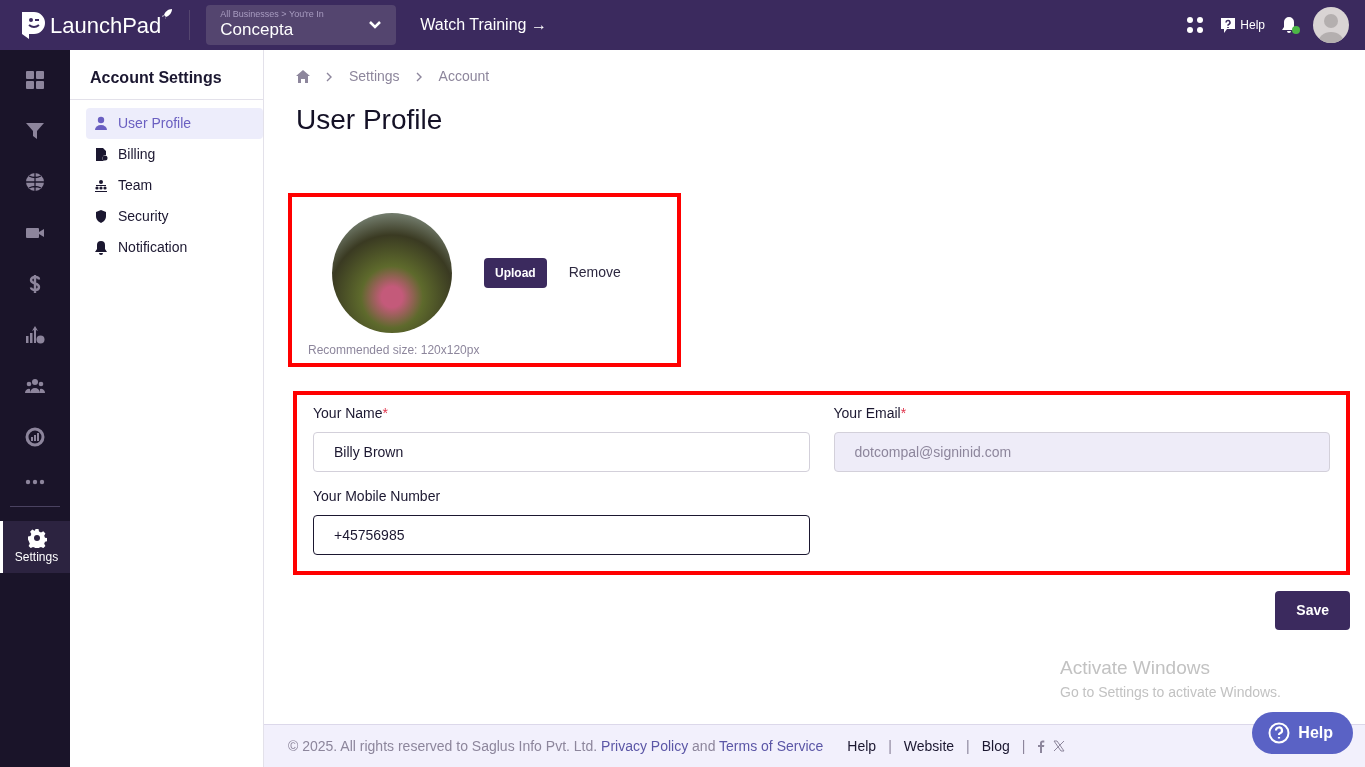 This screenshot has width=1365, height=767. What do you see at coordinates (272, 14) in the screenshot?
I see `switcher-caption: All Businesses > You're In` at bounding box center [272, 14].